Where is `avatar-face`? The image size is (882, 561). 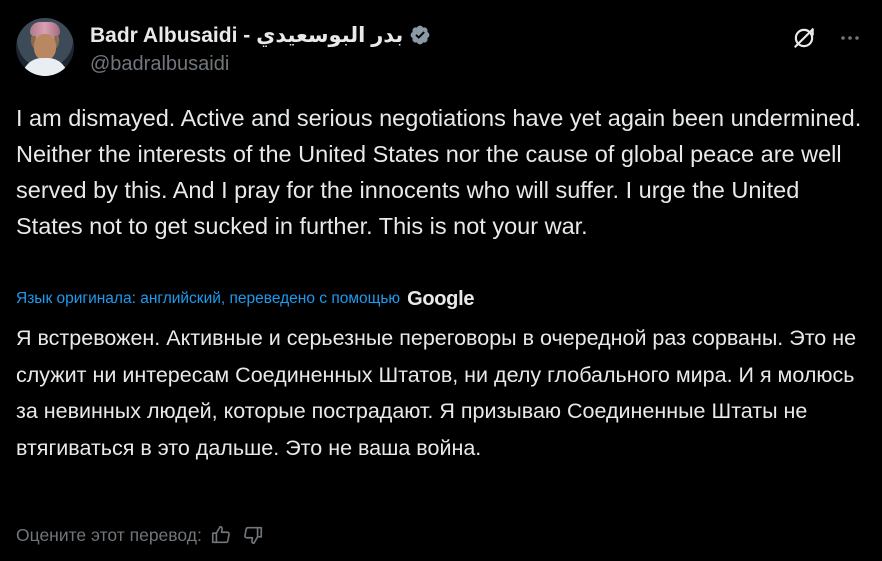 avatar-face is located at coordinates (45, 47).